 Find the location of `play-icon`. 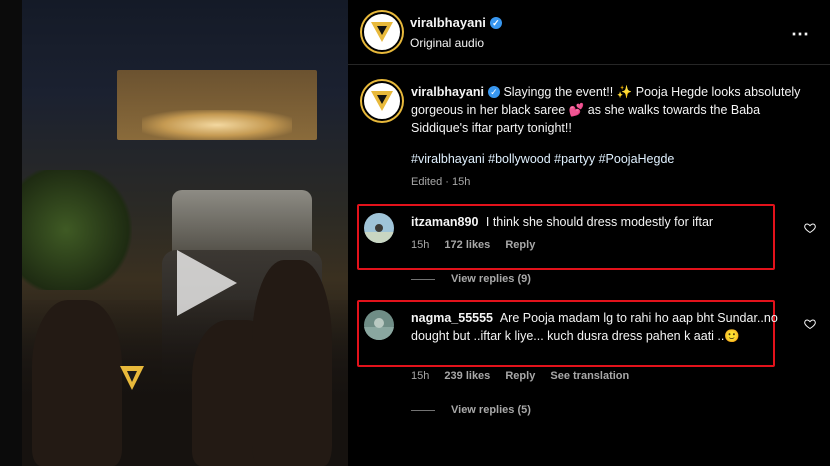

play-icon is located at coordinates (207, 283).